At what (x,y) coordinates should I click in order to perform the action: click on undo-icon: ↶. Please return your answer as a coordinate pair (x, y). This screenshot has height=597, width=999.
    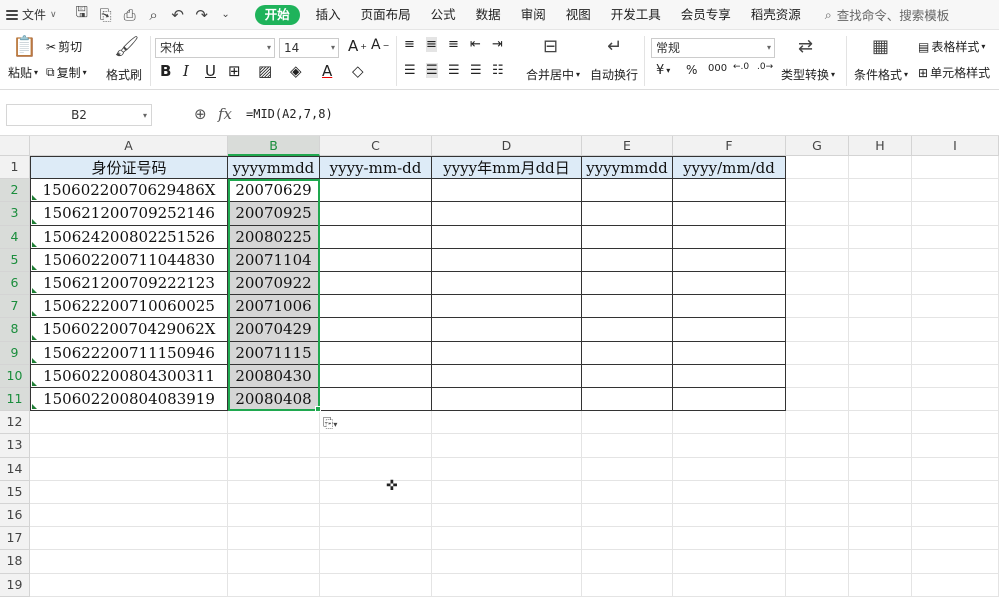
    Looking at the image, I should click on (178, 15).